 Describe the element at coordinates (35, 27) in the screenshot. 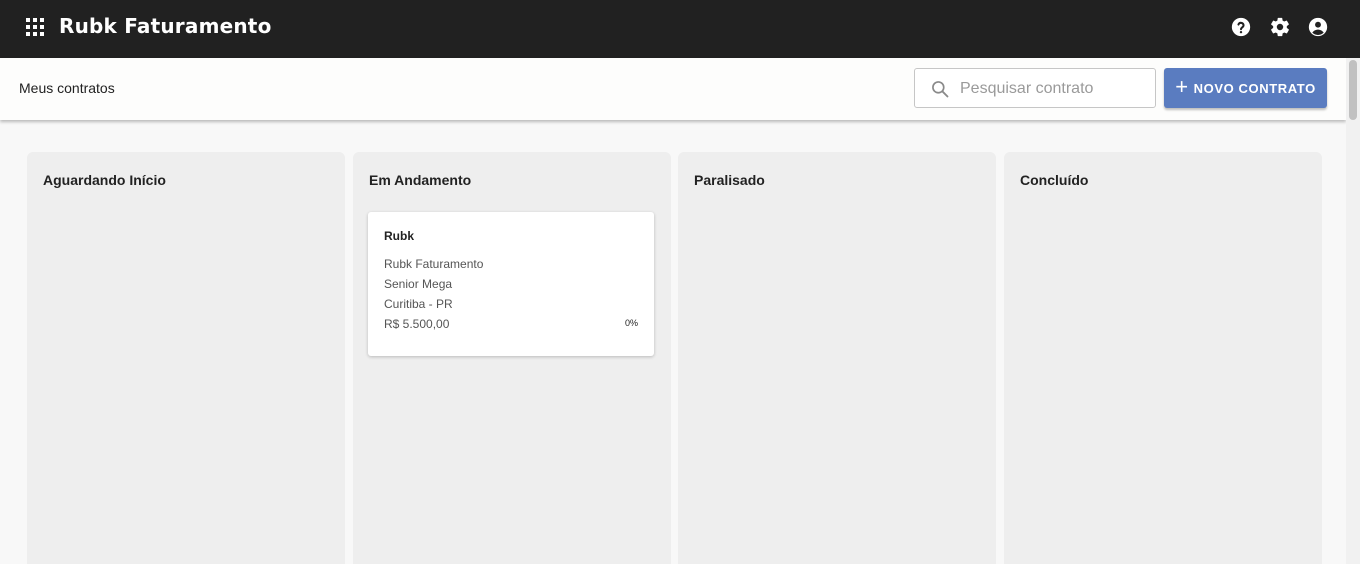

I see `apps-grid-icon` at that location.